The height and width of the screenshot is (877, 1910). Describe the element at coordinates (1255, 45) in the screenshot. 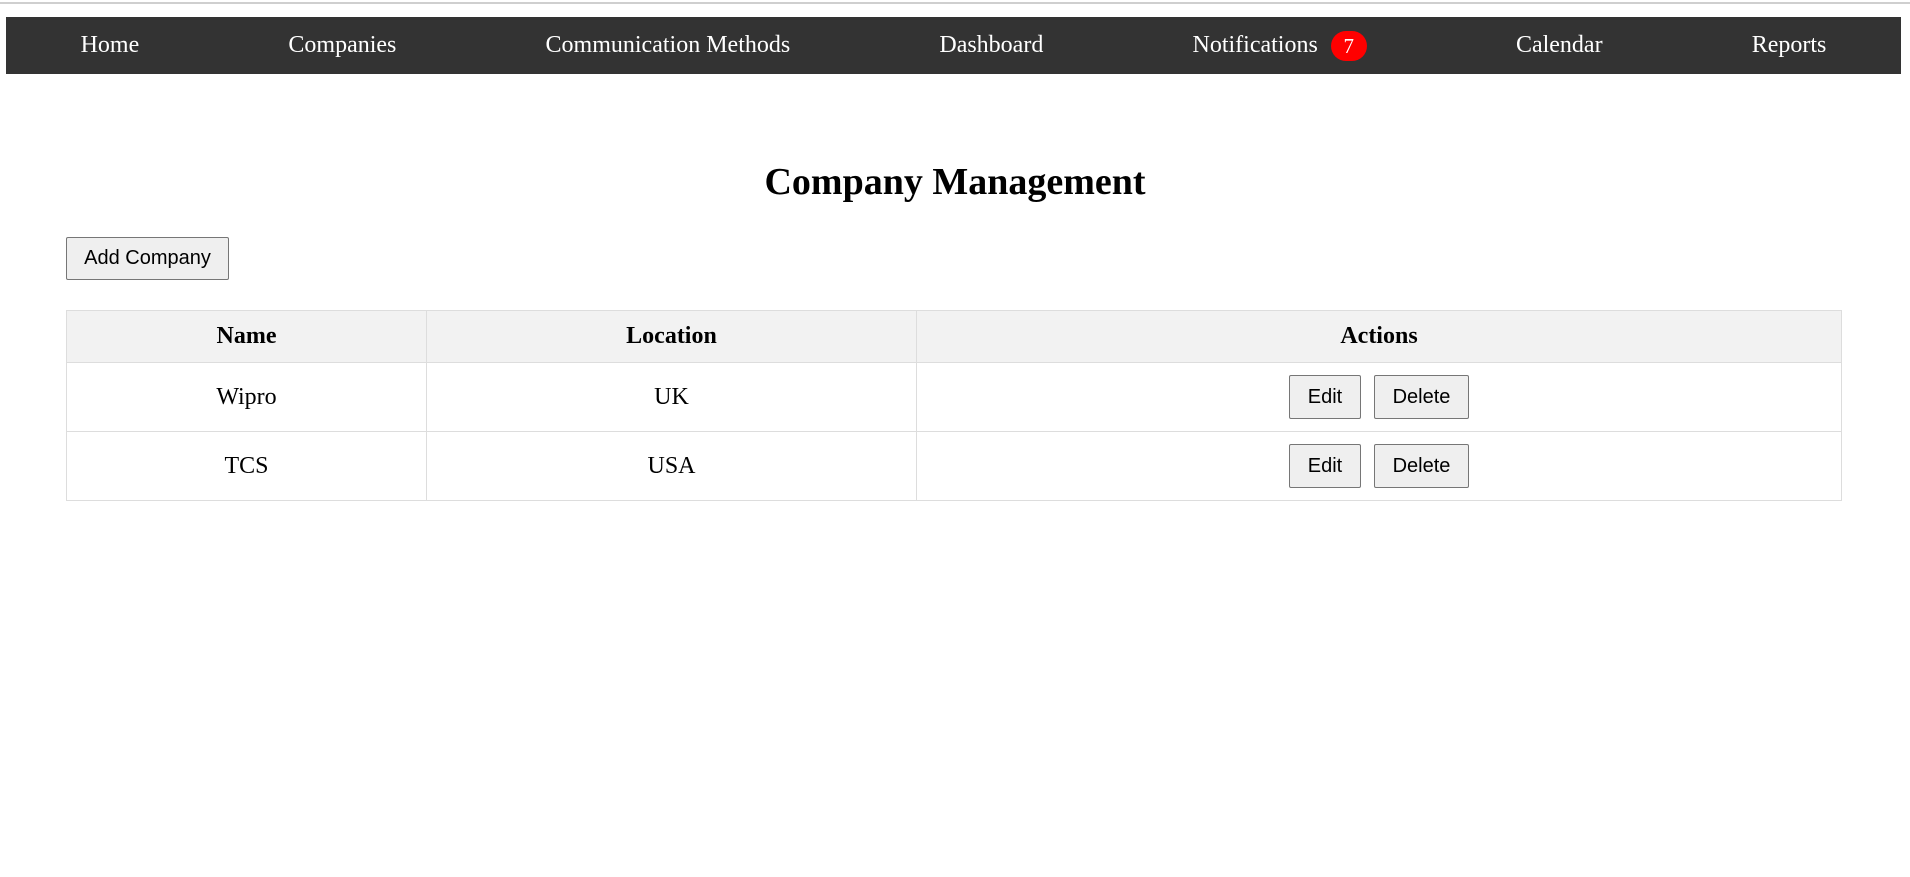

I see `nav-link-notifications-label: Notifications` at that location.